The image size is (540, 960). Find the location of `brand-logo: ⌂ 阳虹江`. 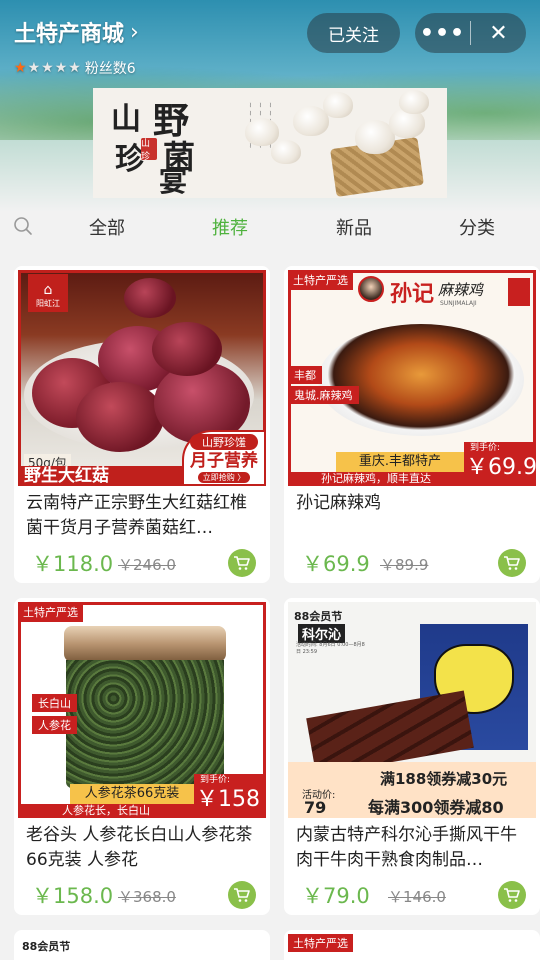

brand-logo: ⌂ 阳虹江 is located at coordinates (48, 293).